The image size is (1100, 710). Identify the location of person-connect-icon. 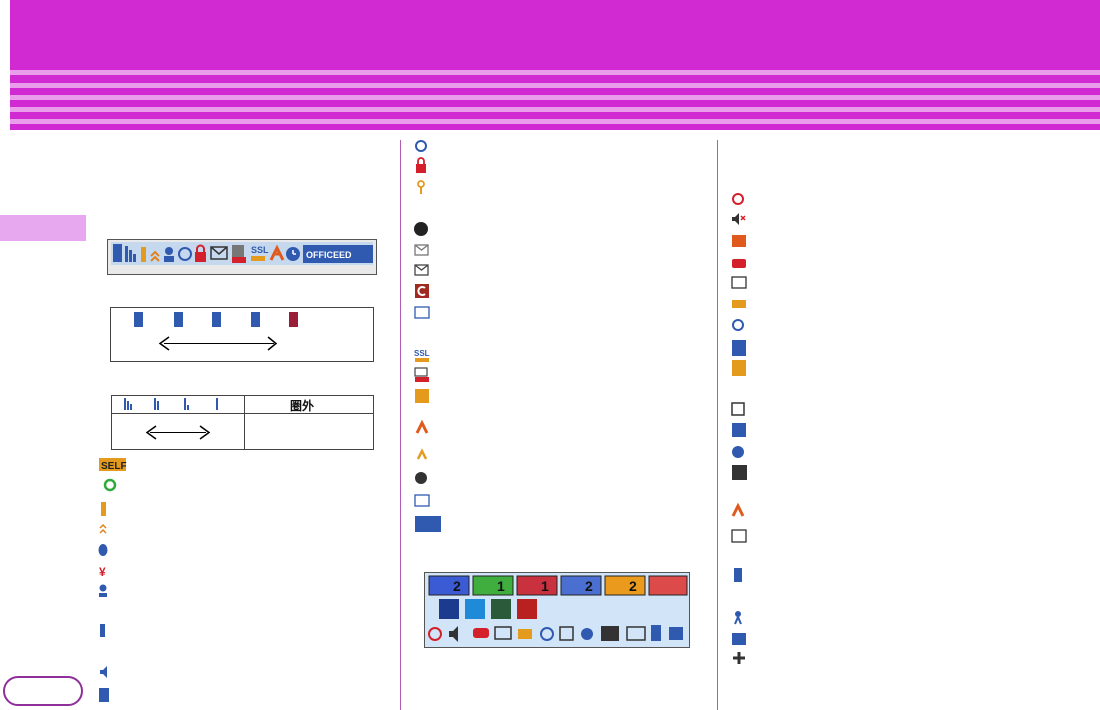
(103, 588).